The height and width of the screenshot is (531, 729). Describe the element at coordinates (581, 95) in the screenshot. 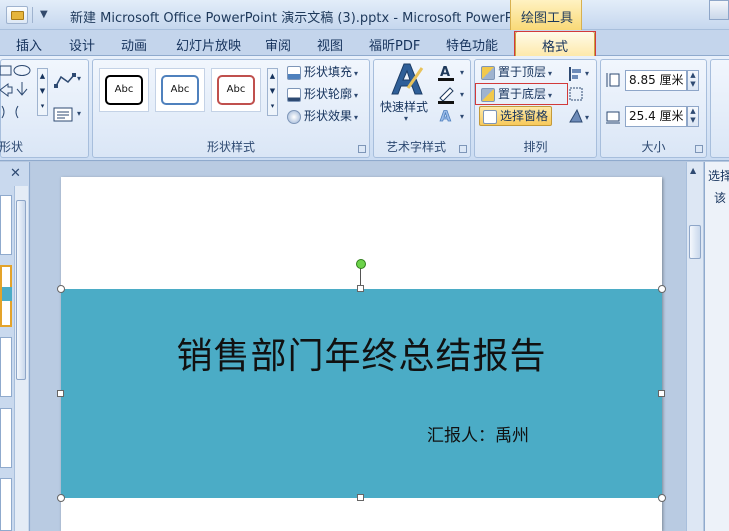

I see `align-group-rotate-icons: ▾ ▾` at that location.